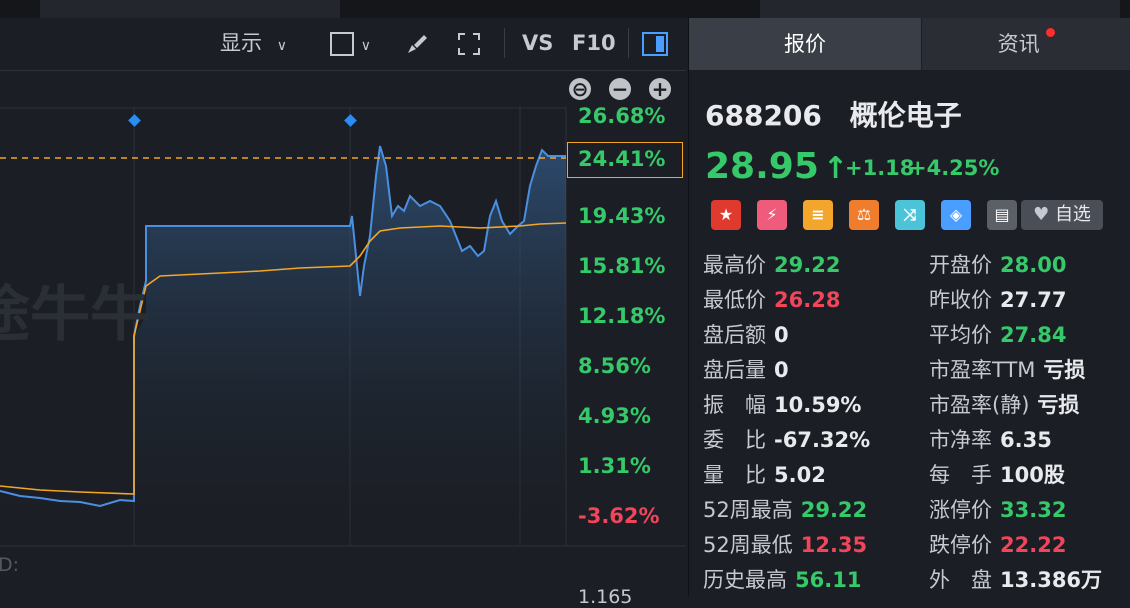 The image size is (1130, 608). Describe the element at coordinates (818, 405) in the screenshot. I see `stat-value: 10.59%` at that location.